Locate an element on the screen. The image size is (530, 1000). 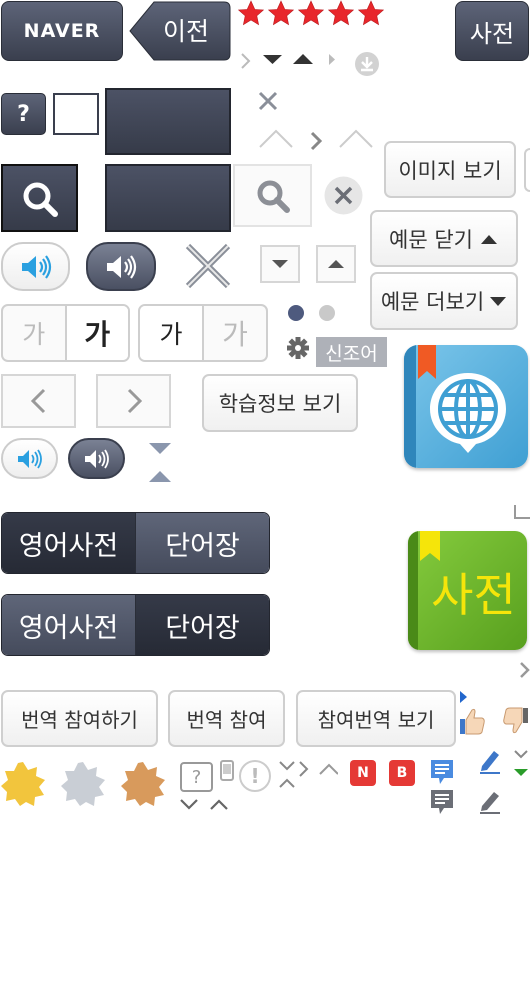
help-outline-label: ? is located at coordinates (196, 777).